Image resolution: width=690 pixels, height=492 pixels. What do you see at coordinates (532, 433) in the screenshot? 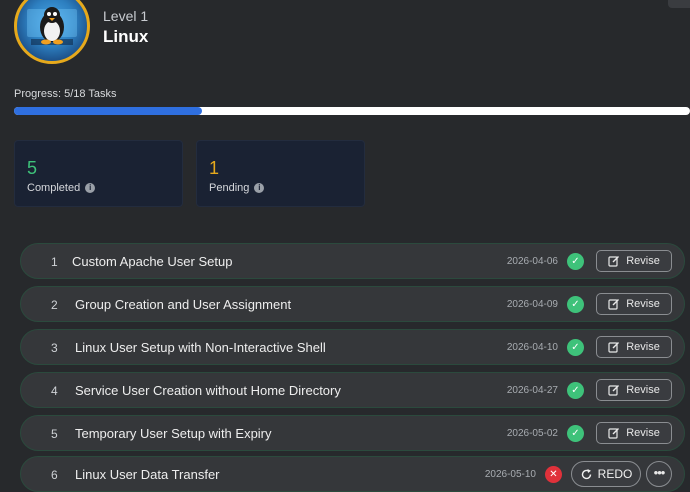
I see `task-date: 2026-05-02` at bounding box center [532, 433].